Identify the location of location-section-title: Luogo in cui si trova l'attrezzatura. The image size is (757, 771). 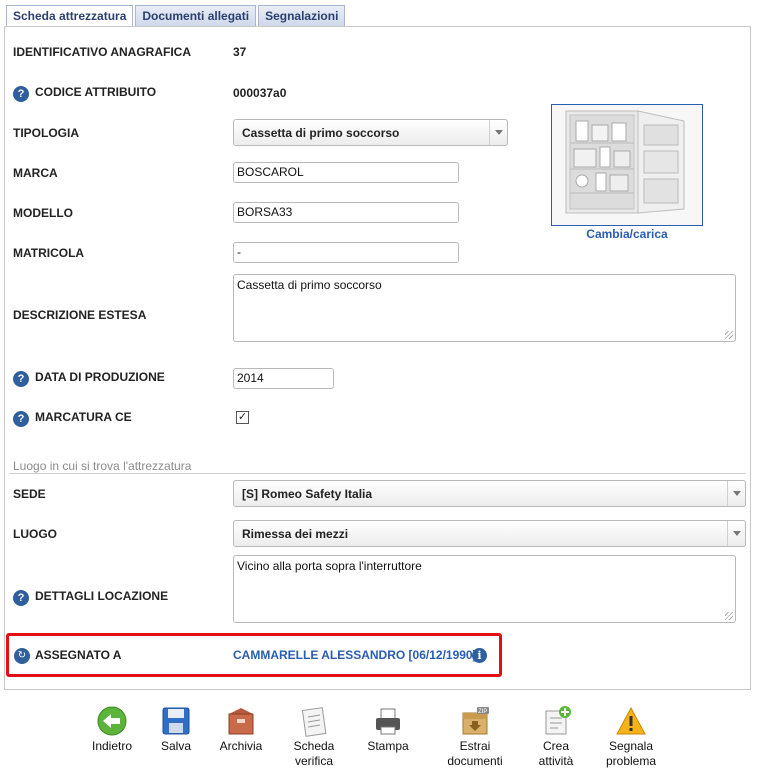
(102, 466).